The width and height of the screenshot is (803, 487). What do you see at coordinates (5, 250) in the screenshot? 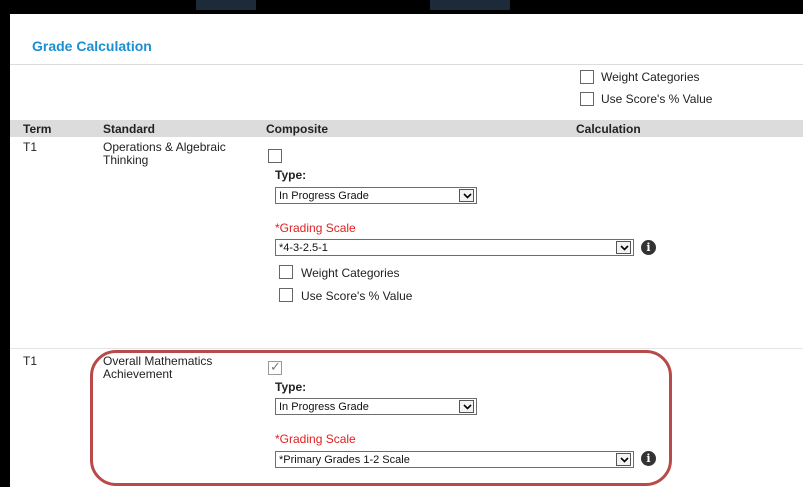
I see `window-edge` at bounding box center [5, 250].